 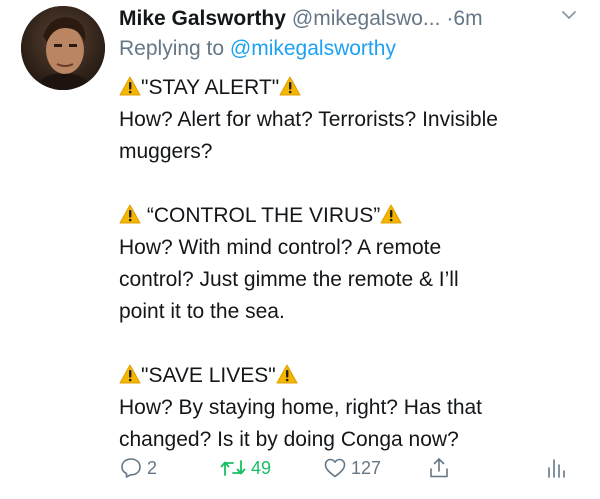 What do you see at coordinates (569, 15) in the screenshot?
I see `chevron-down-icon` at bounding box center [569, 15].